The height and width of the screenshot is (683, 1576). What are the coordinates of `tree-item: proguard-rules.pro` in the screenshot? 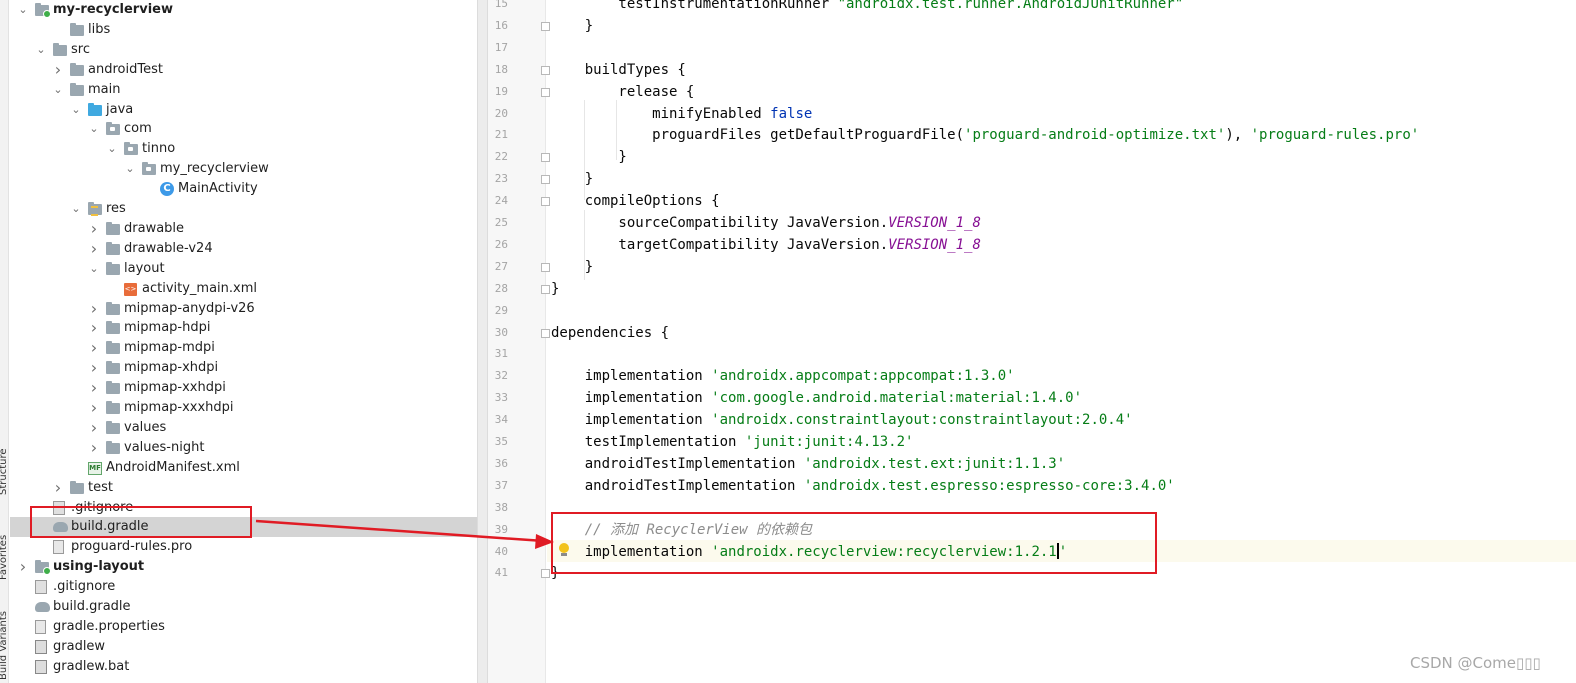 It's located at (248, 547).